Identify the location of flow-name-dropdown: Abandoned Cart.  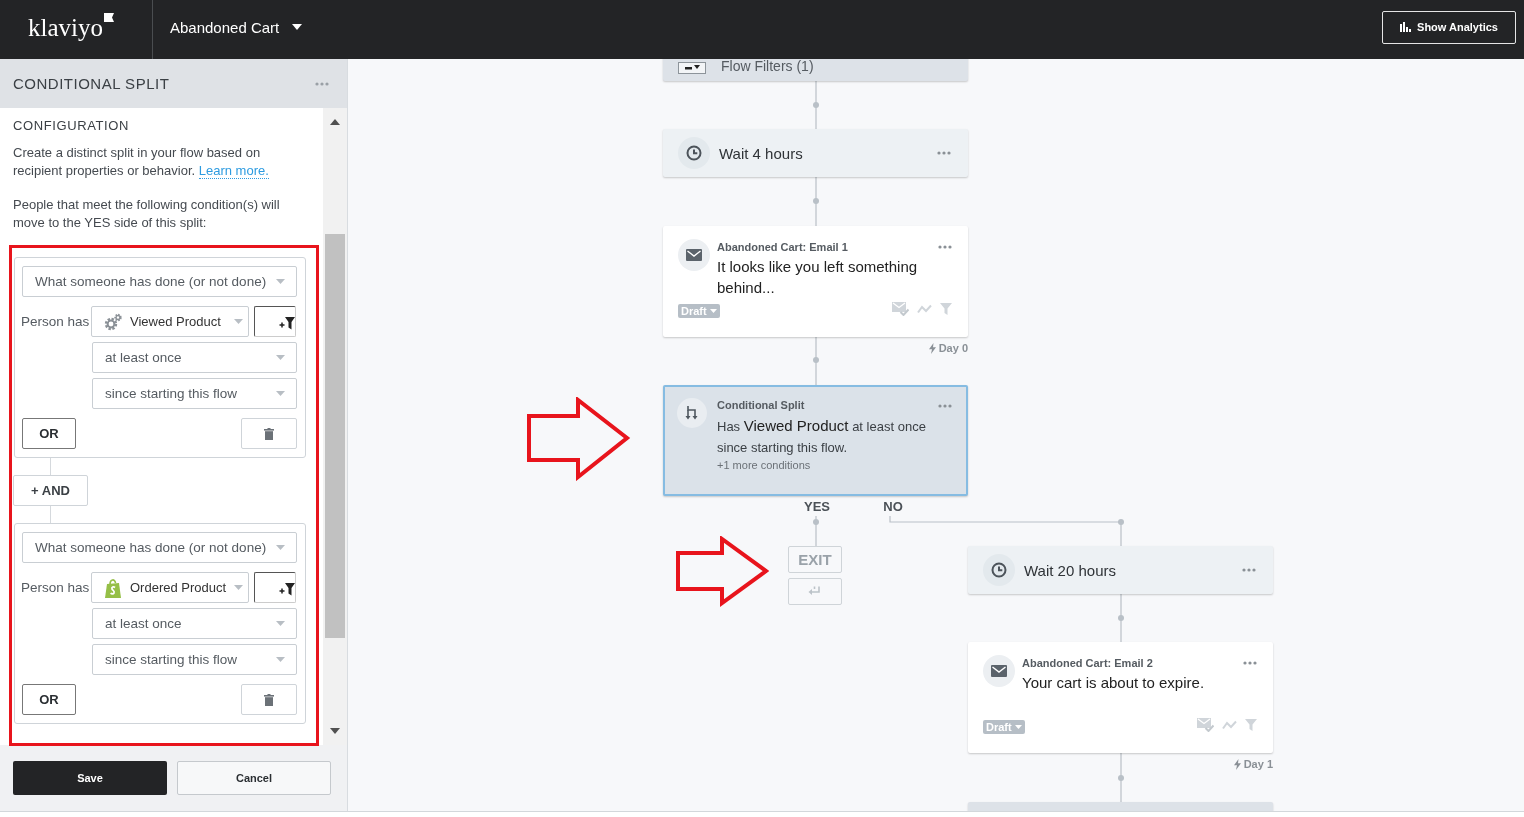
(228, 27).